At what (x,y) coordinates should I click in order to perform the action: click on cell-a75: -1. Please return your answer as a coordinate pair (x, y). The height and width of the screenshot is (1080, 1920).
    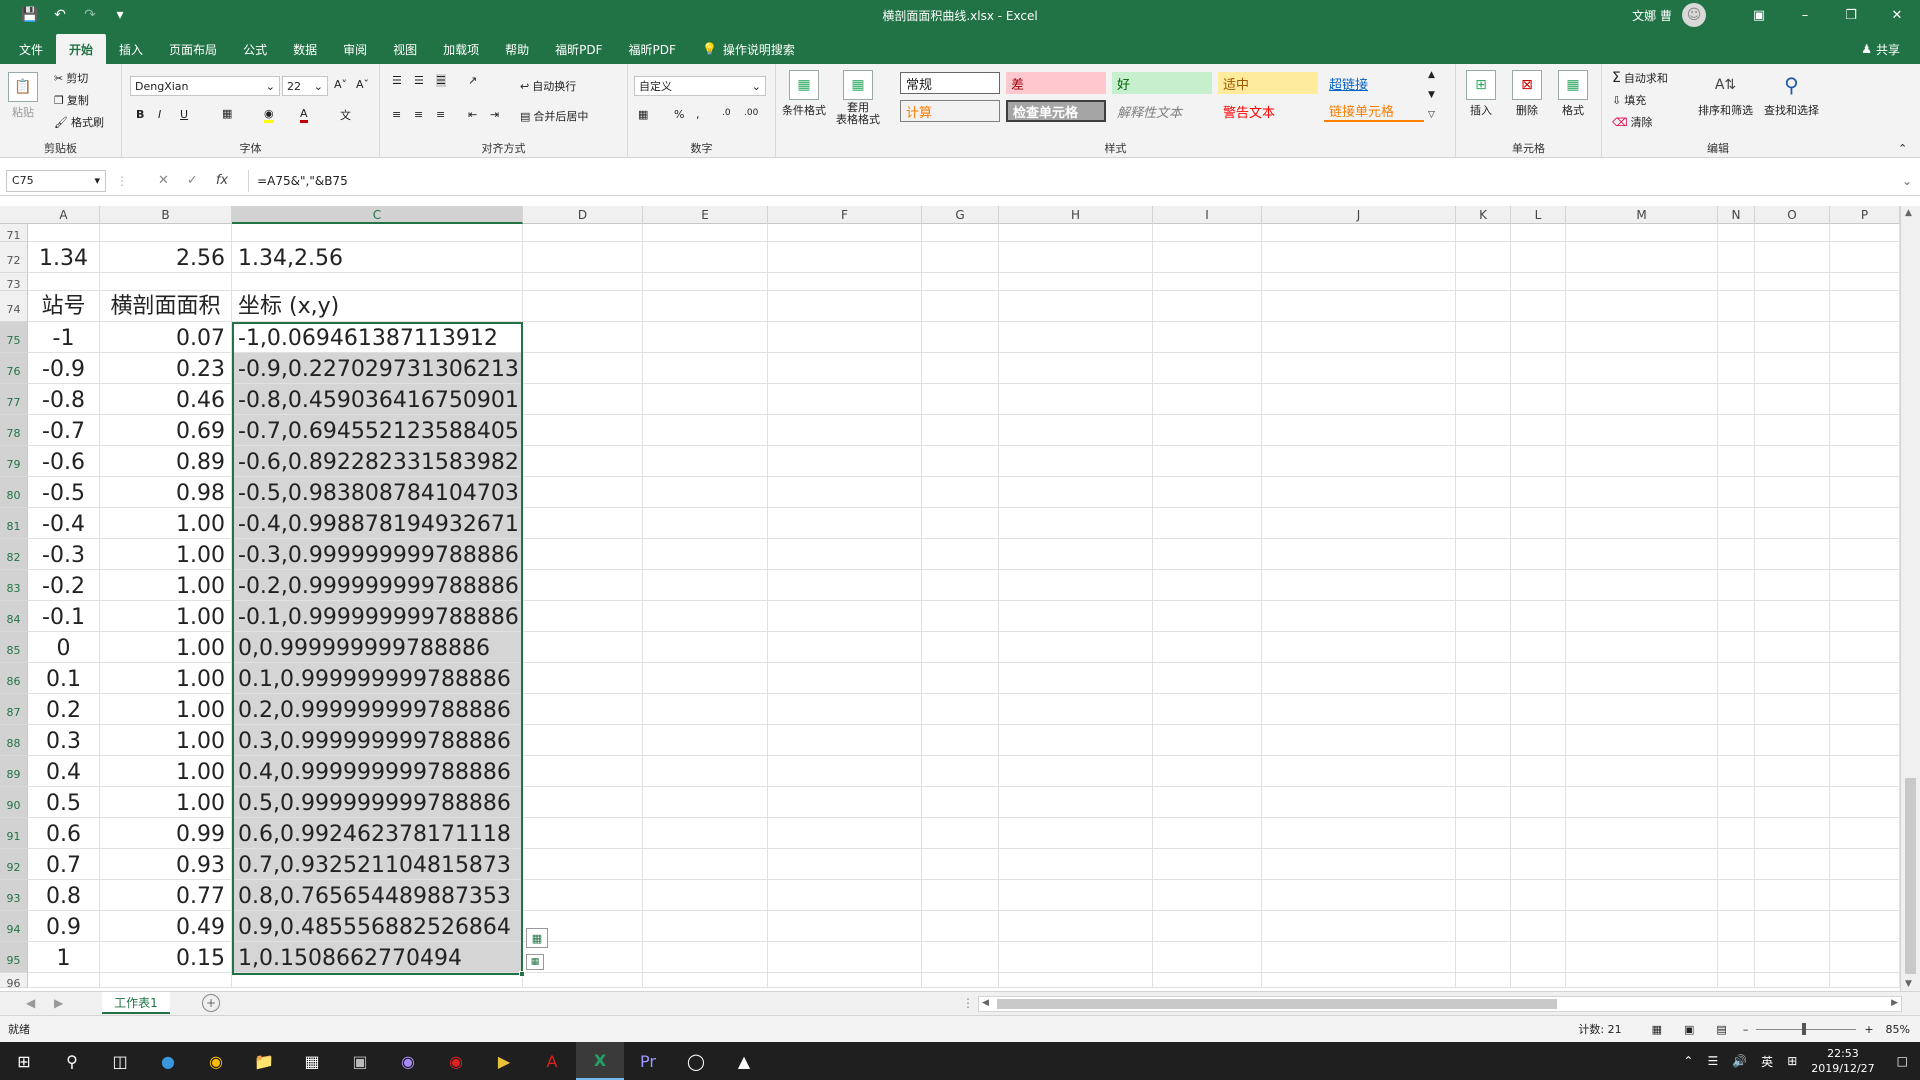
    Looking at the image, I should click on (64, 337).